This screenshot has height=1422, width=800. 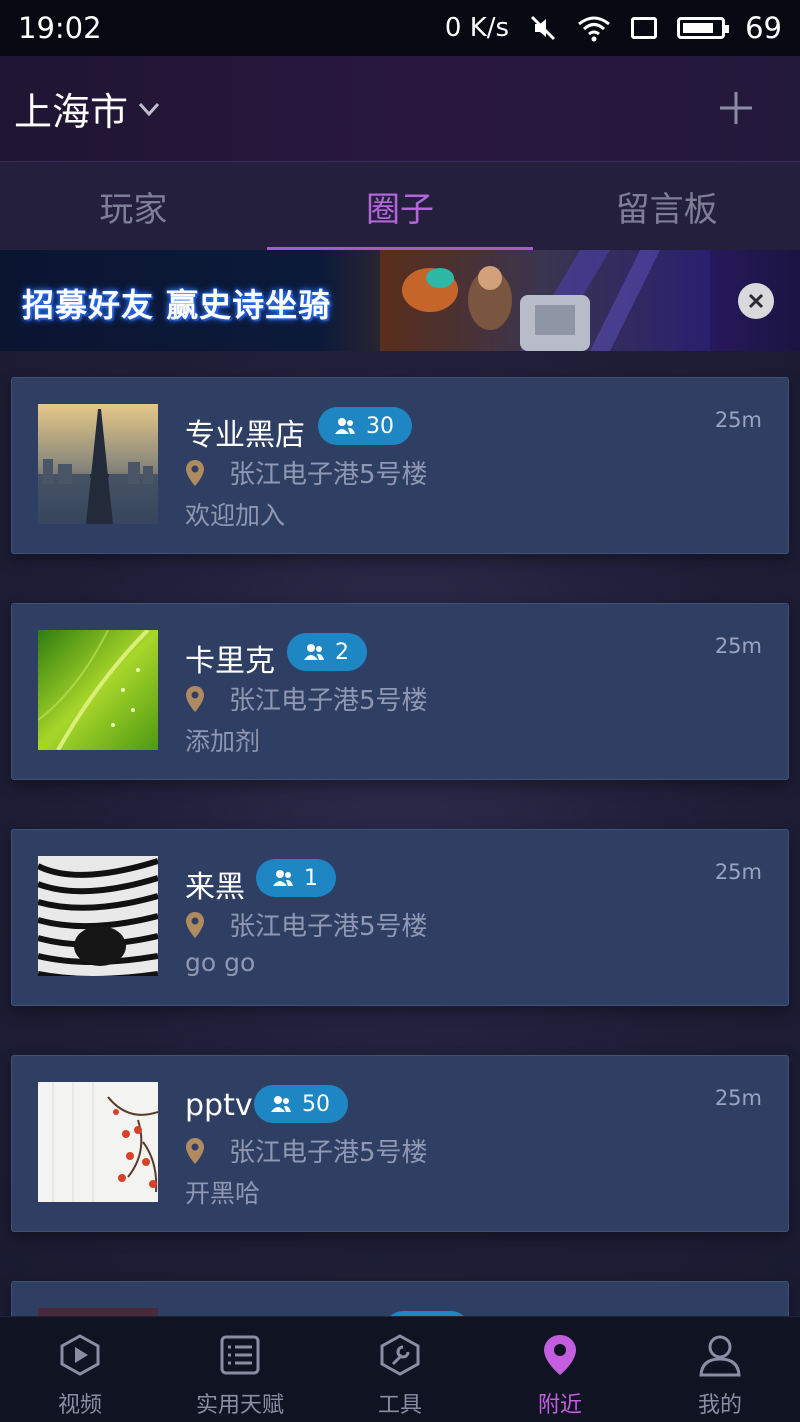 I want to click on city-selector: 上海市, so click(x=87, y=108).